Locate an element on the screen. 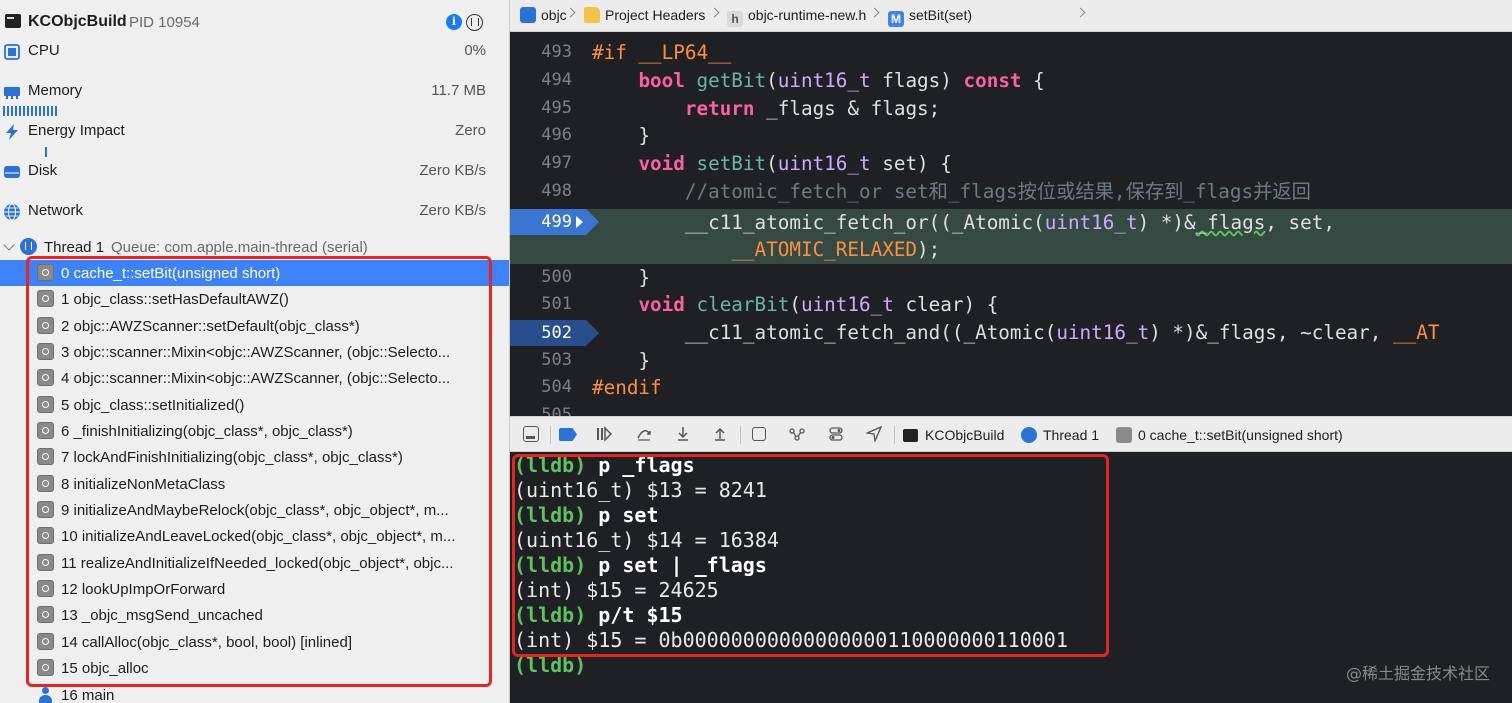 This screenshot has width=1512, height=703. console-output: (uint16_t) $13 = 8241 is located at coordinates (640, 490).